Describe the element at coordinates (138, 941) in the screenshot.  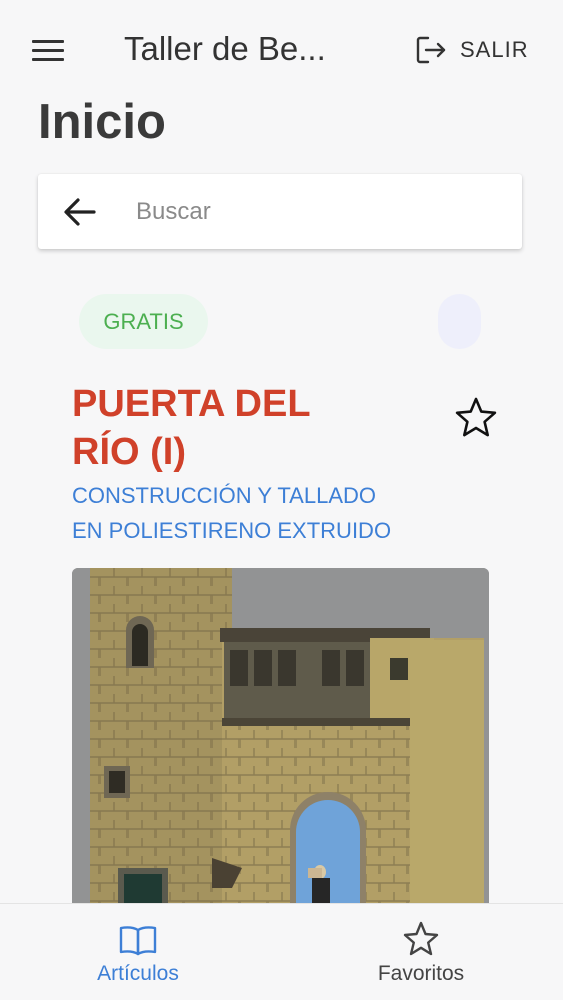
I see `open-book-icon` at that location.